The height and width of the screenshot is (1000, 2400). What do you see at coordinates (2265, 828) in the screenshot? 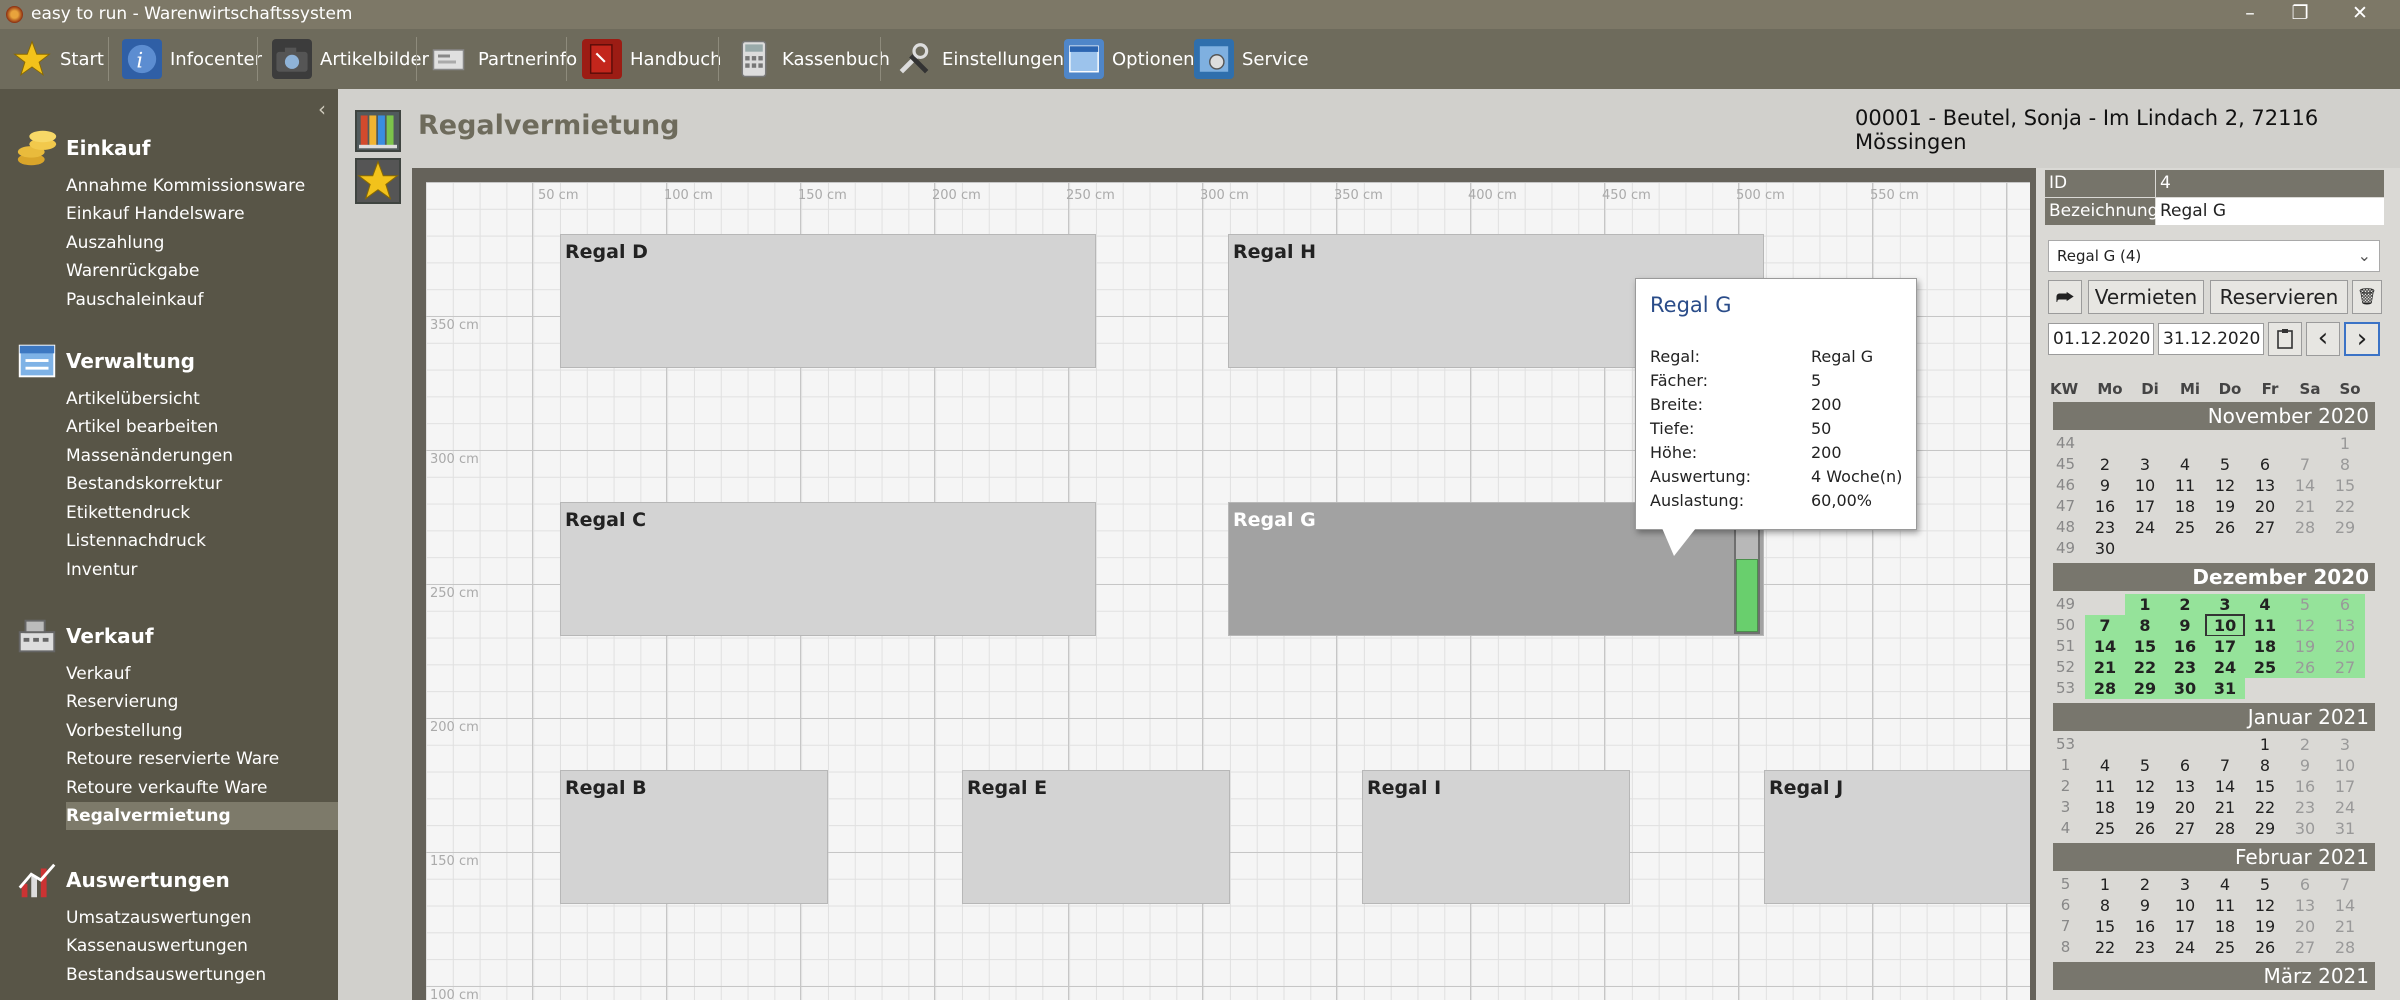
I see `calendar-day: 29` at bounding box center [2265, 828].